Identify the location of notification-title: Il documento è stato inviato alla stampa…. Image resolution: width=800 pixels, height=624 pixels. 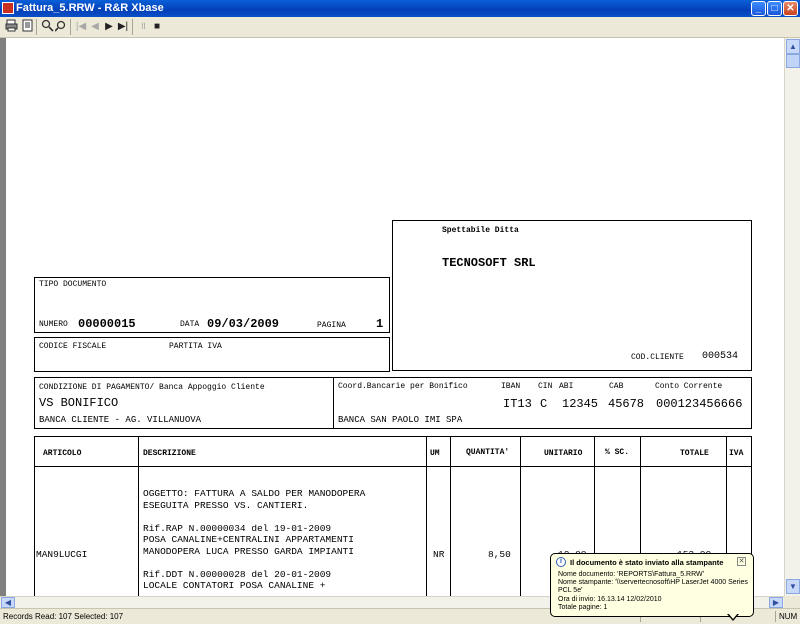
(647, 562).